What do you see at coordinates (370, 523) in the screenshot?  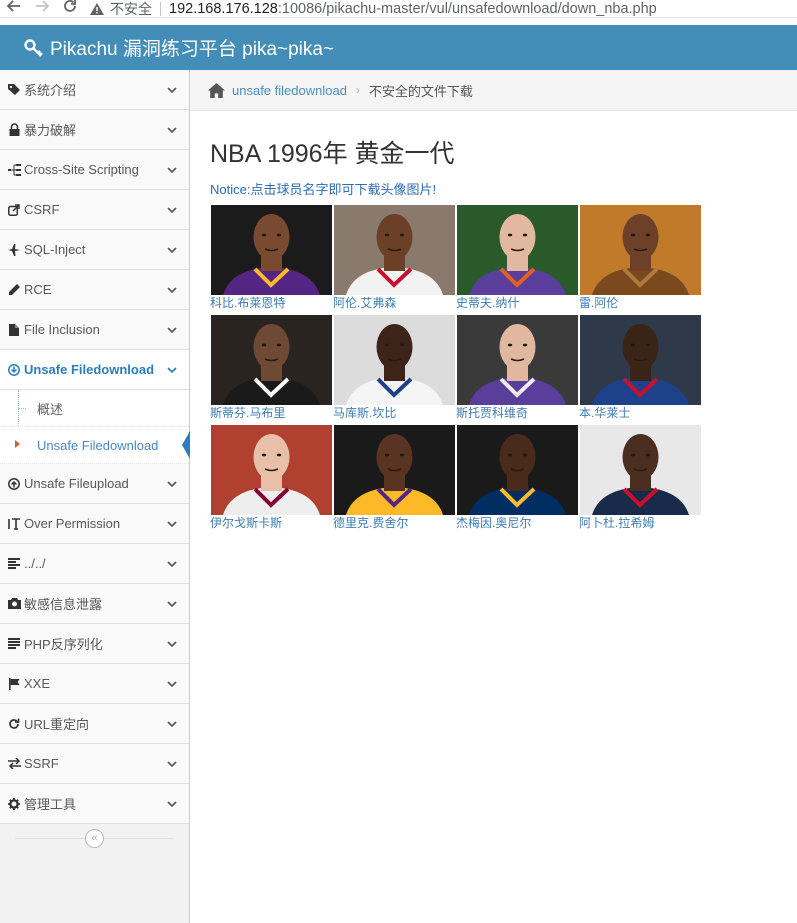 I see `player-name-download-link: 德里克.费舍尔` at bounding box center [370, 523].